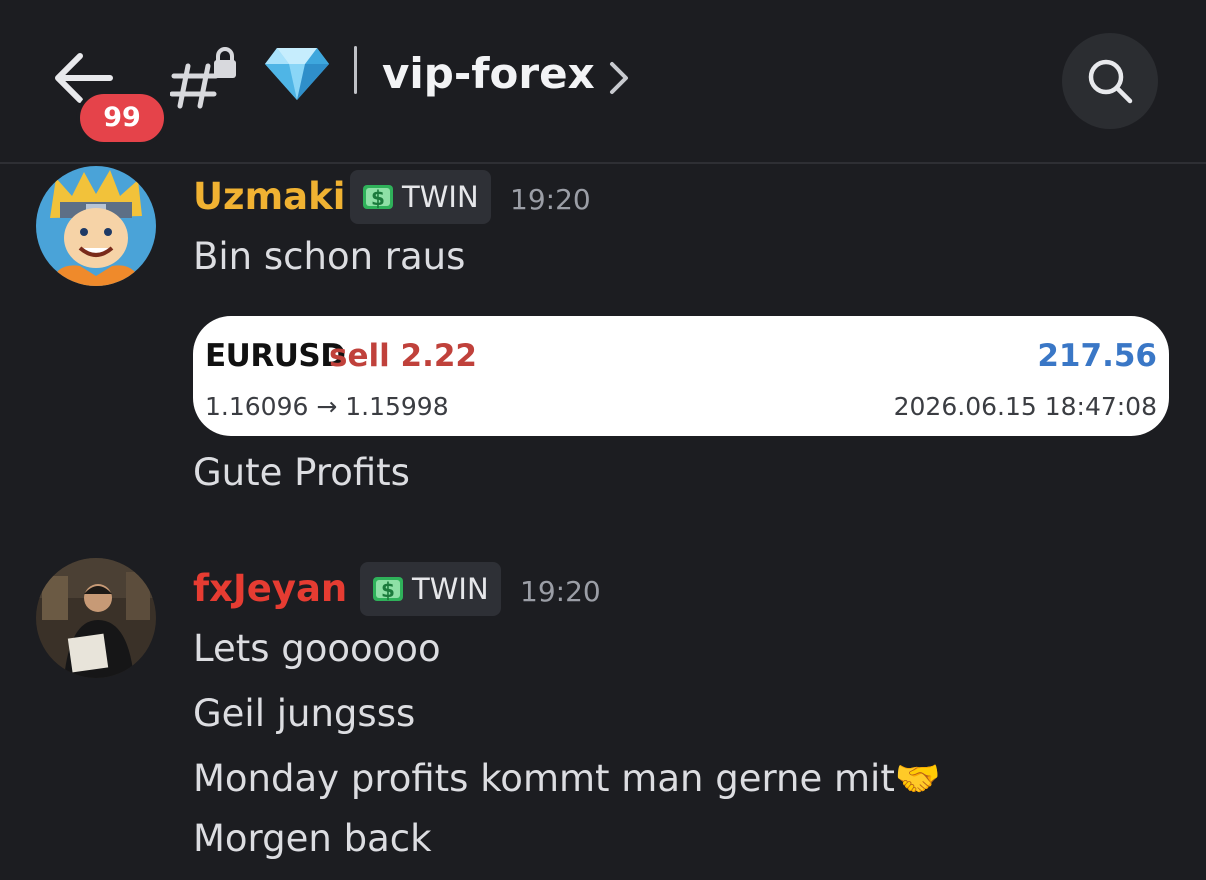 Image resolution: width=1206 pixels, height=880 pixels. Describe the element at coordinates (122, 118) in the screenshot. I see `unread-badge: 99` at that location.